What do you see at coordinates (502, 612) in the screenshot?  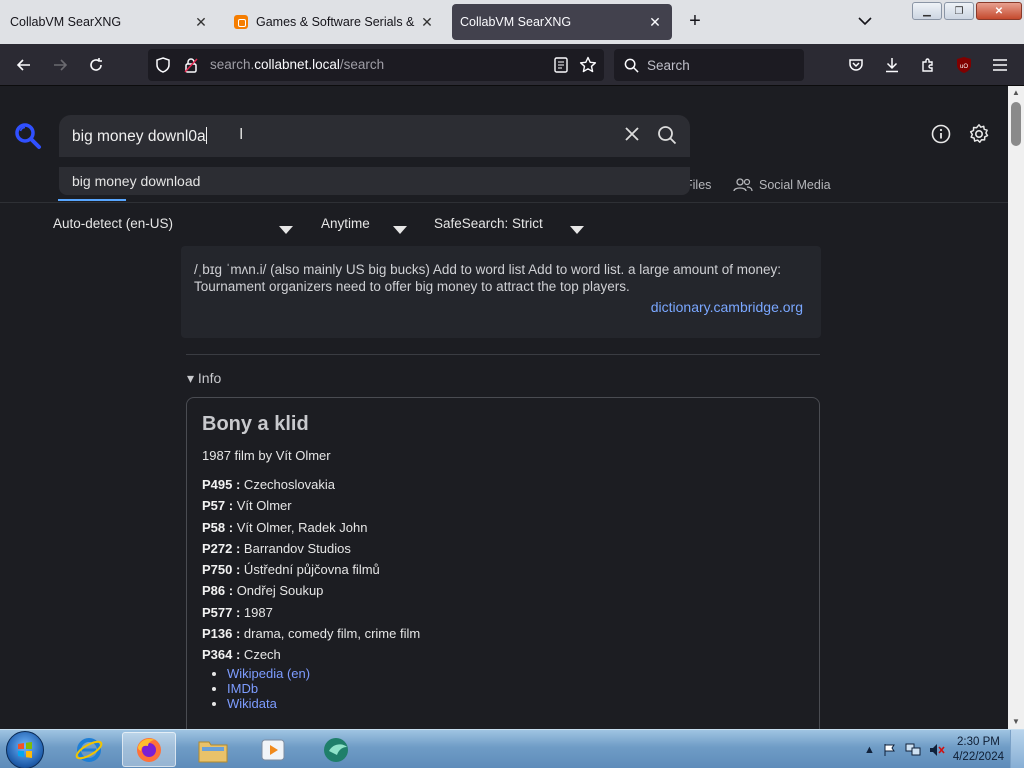 I see `attribute-row: P577 : 1987` at bounding box center [502, 612].